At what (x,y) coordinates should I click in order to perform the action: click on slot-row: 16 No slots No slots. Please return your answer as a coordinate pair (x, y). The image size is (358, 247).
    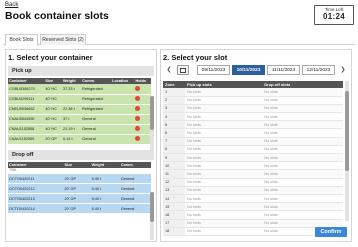
    Looking at the image, I should click on (253, 215).